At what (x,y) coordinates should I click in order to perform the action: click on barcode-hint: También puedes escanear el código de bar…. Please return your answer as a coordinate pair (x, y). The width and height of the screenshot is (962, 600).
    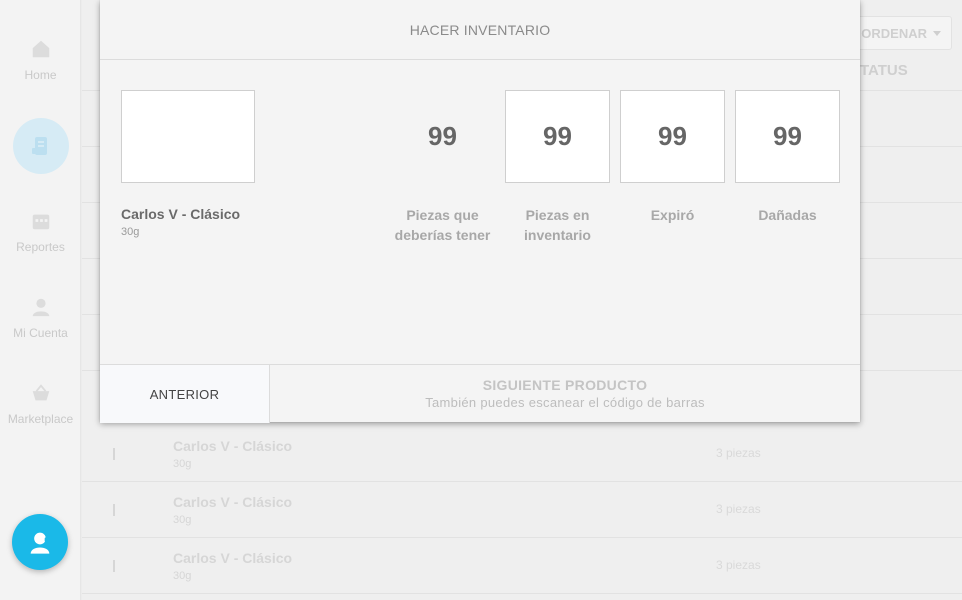
    Looking at the image, I should click on (565, 402).